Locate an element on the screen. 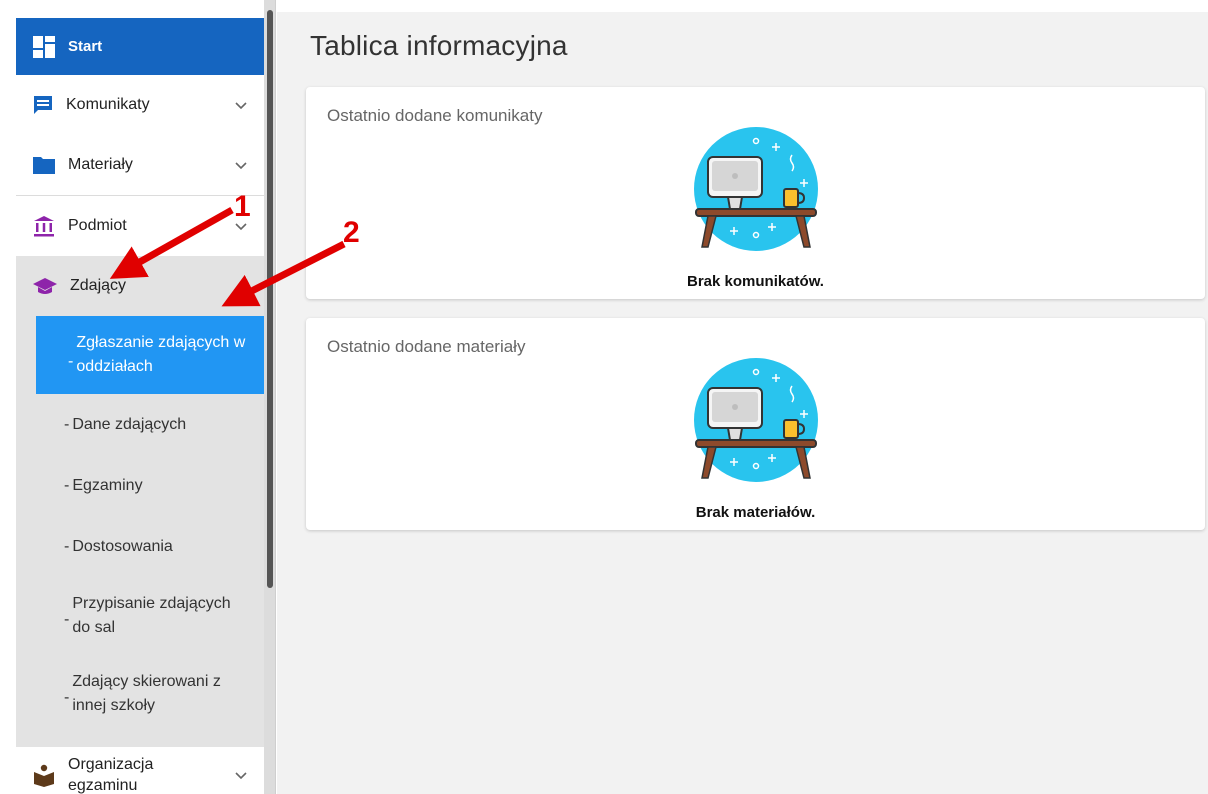 The height and width of the screenshot is (794, 1208). sidebar-item-podmiot: Podmiot is located at coordinates (140, 226).